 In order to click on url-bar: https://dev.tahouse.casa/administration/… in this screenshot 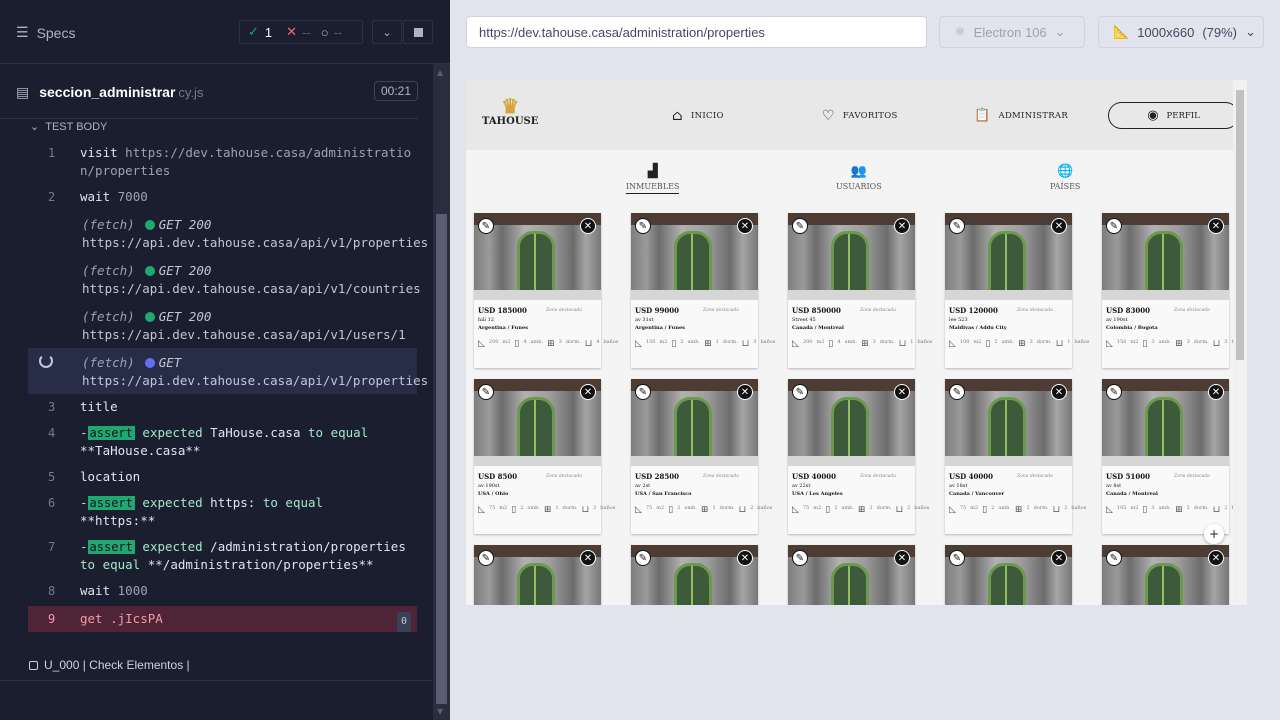, I will do `click(696, 32)`.